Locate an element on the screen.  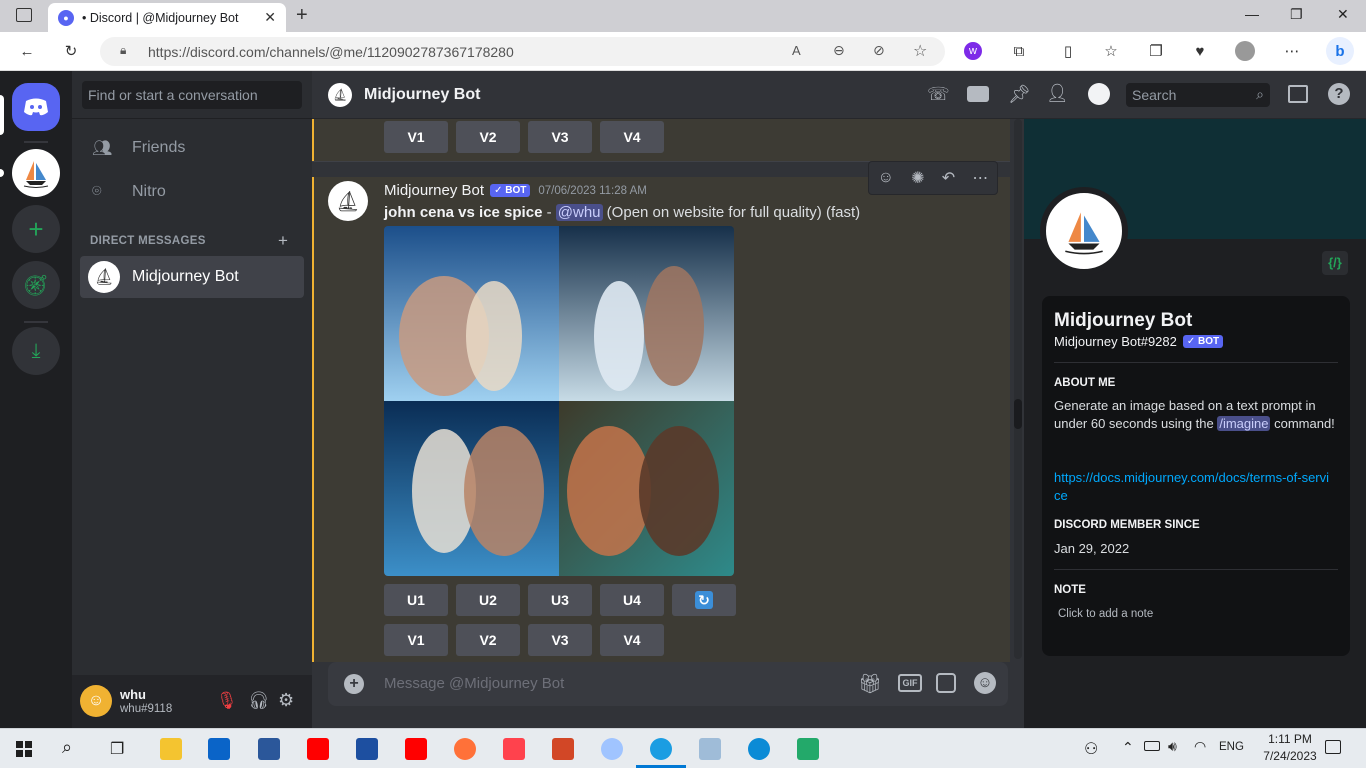
more-menu-icon: ⋯ is located at coordinates (1292, 51).